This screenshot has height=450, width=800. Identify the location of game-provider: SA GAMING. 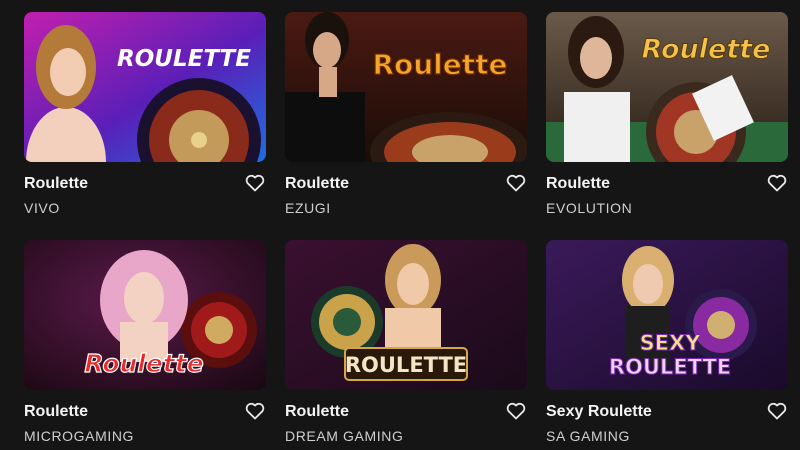
(588, 436).